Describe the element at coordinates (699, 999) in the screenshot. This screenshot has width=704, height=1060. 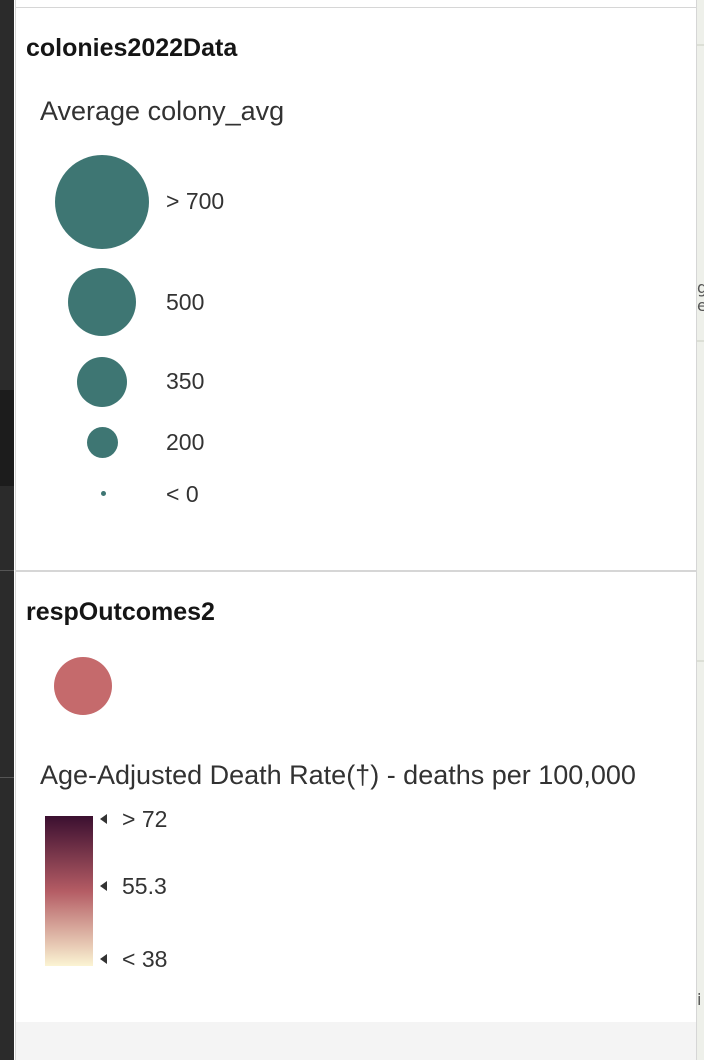
I see `map-label-fragment: i` at that location.